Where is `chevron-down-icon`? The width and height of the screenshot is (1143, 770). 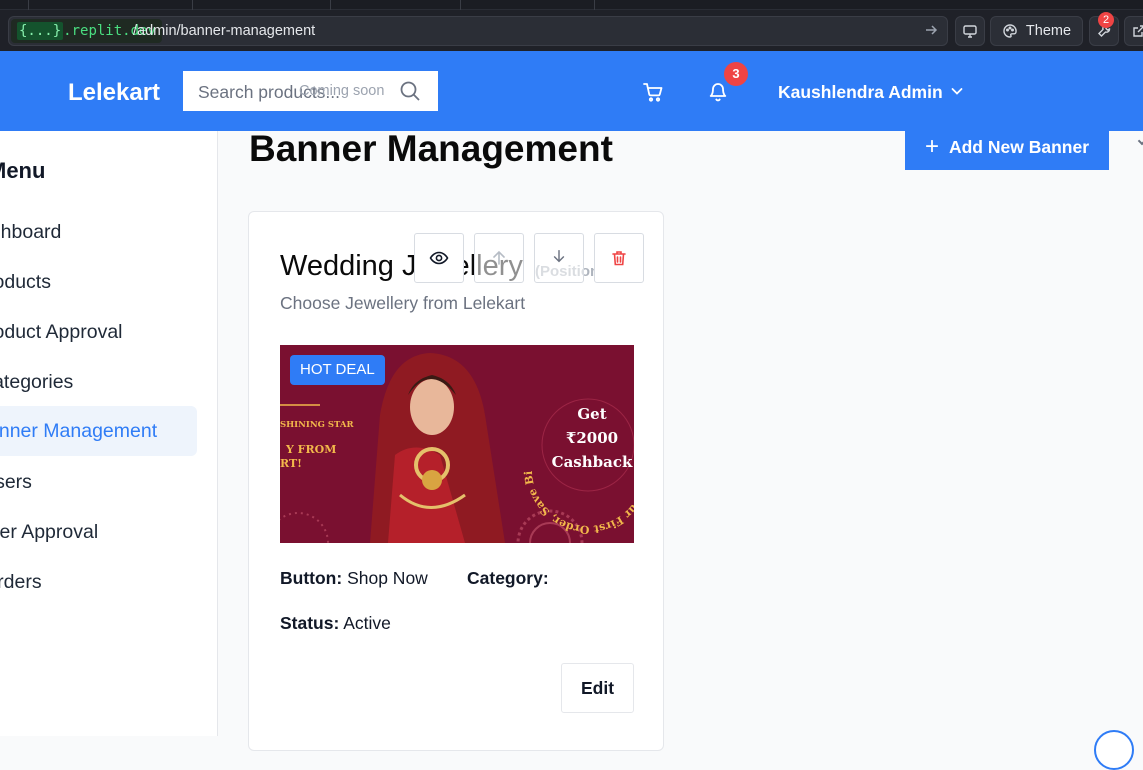
chevron-down-icon is located at coordinates (957, 91).